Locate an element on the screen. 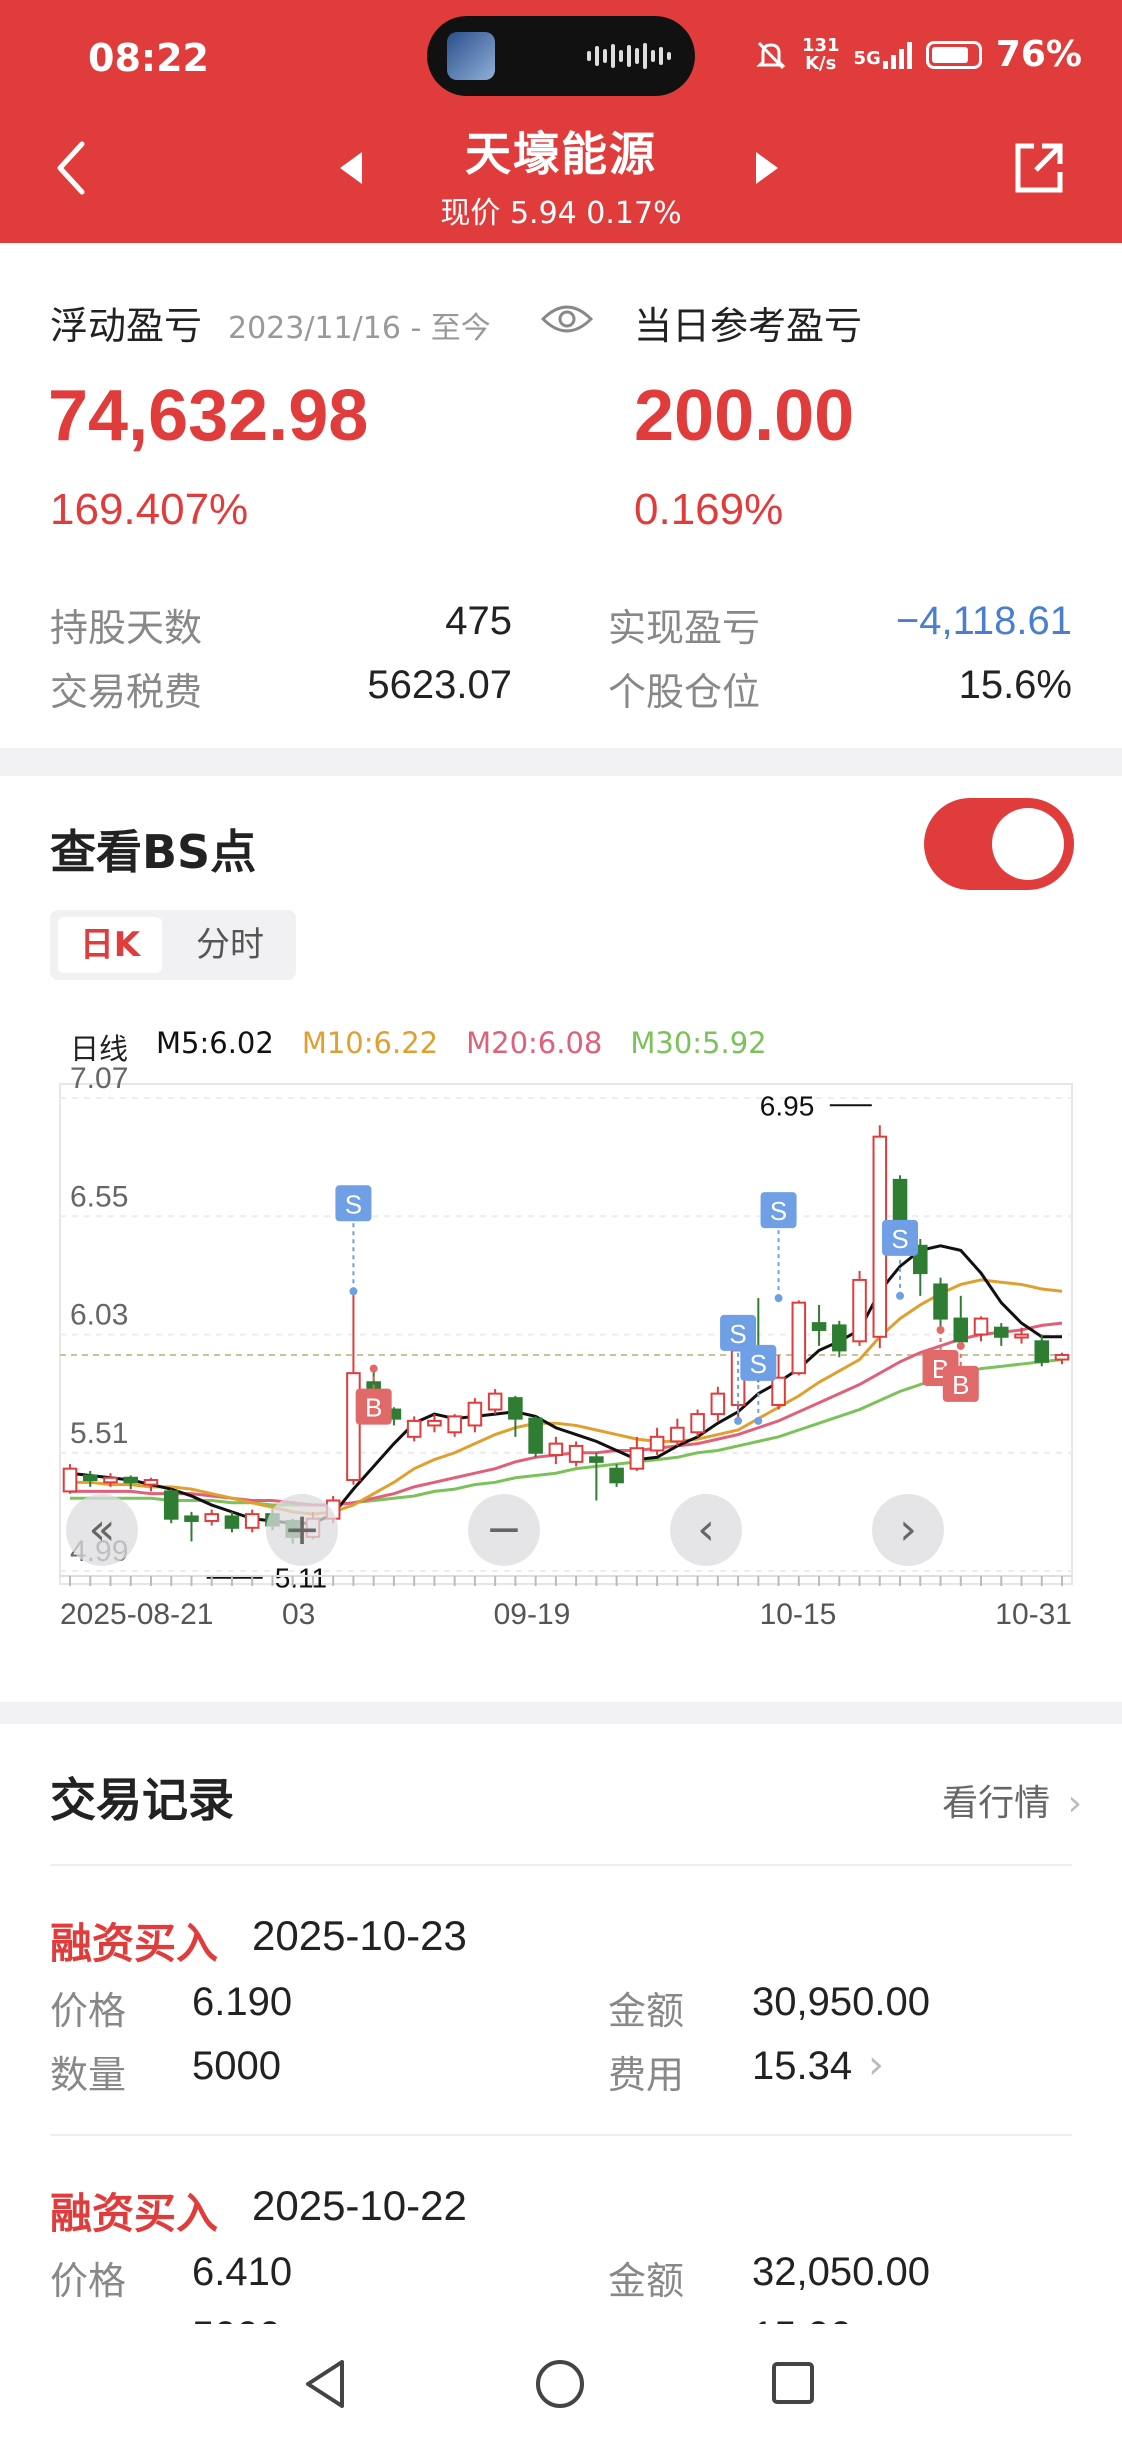 The height and width of the screenshot is (2442, 1122). daily-pnl-pct: 0.169% is located at coordinates (709, 509).